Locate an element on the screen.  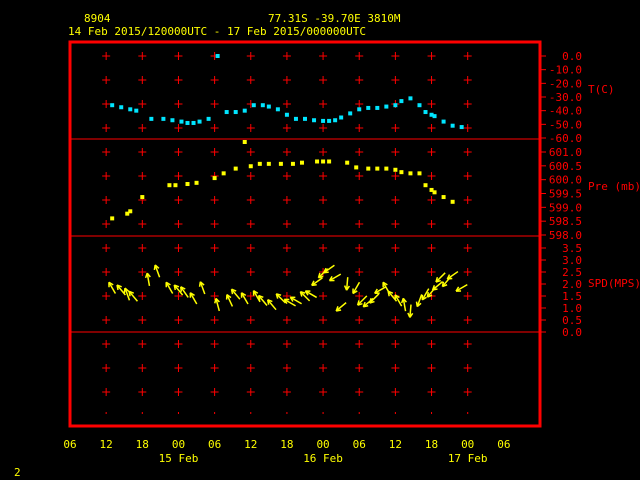
y-tick-label: -20.0 is located at coordinates (565, 83).